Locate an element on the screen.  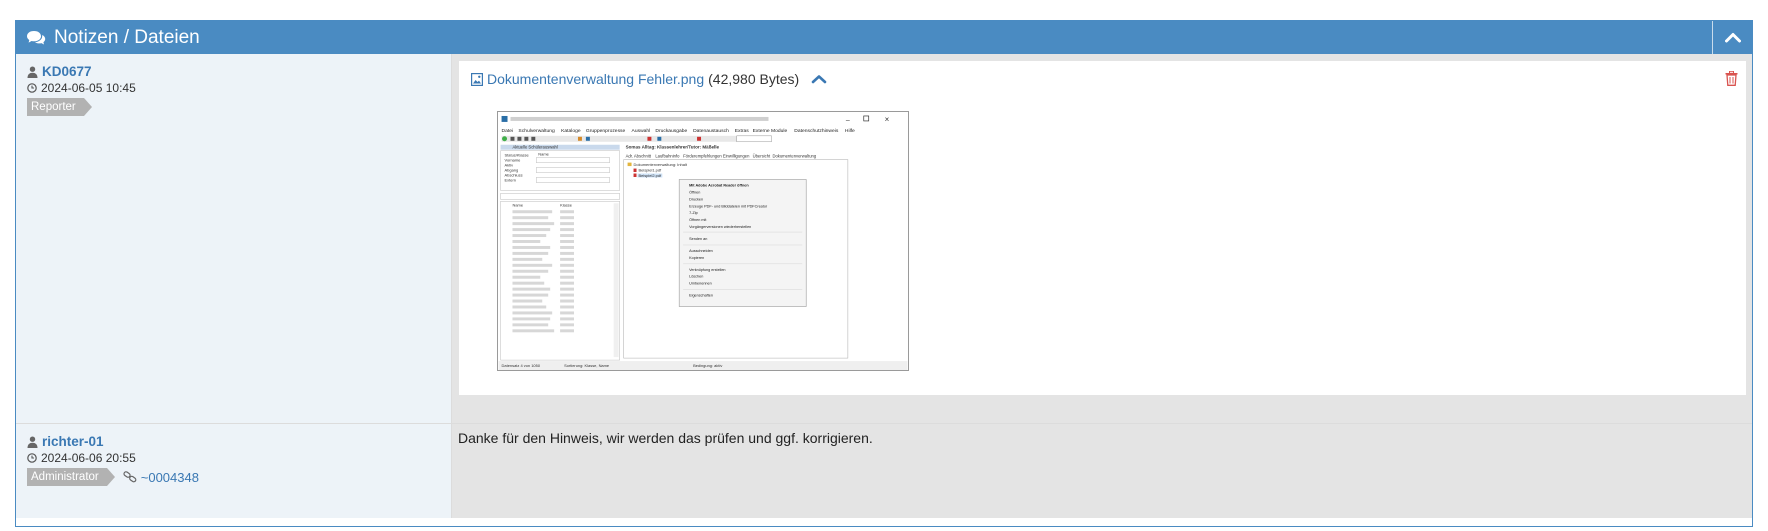
note-permalink-label: ~0004348 is located at coordinates (169, 477).